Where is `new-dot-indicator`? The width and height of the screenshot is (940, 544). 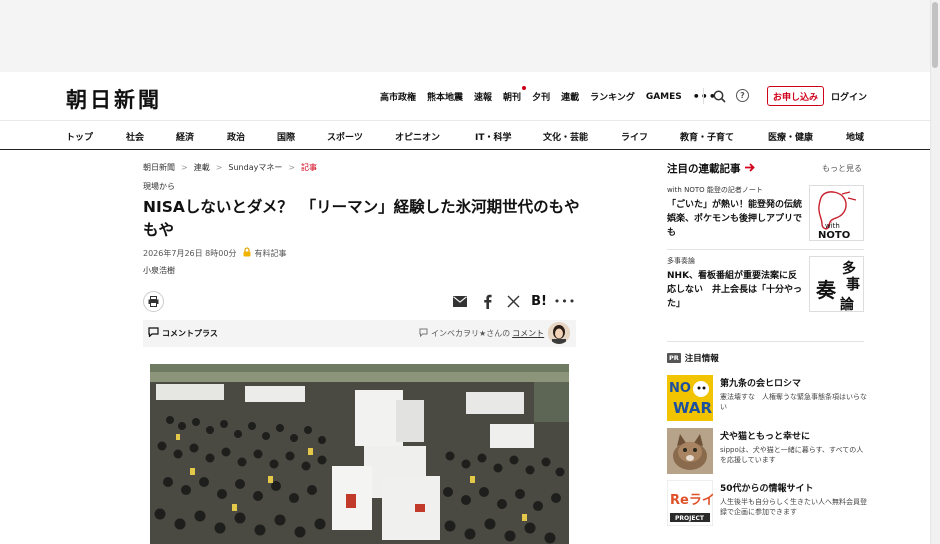 new-dot-indicator is located at coordinates (524, 88).